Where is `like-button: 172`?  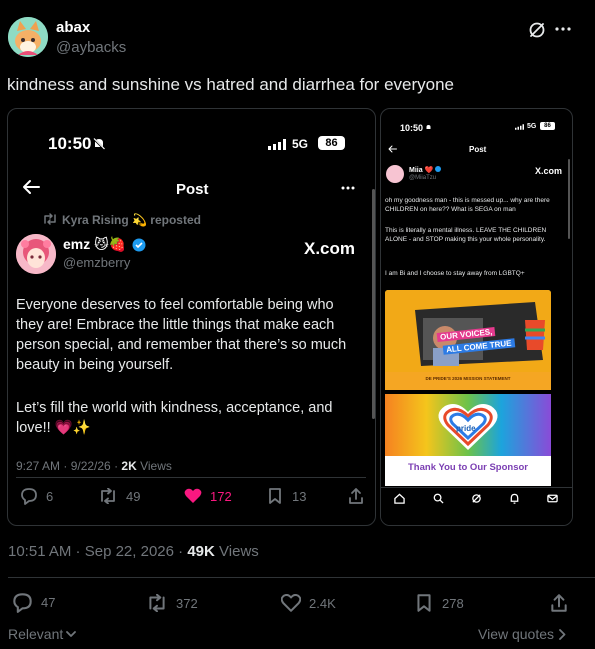
like-button: 172 is located at coordinates (208, 496).